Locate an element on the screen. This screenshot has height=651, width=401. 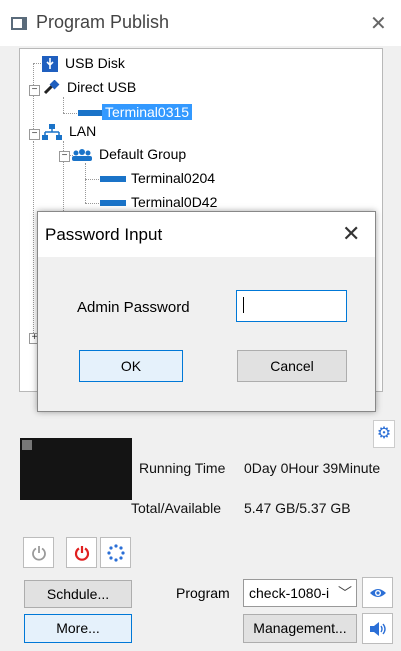
power-off-icon is located at coordinates (81, 553).